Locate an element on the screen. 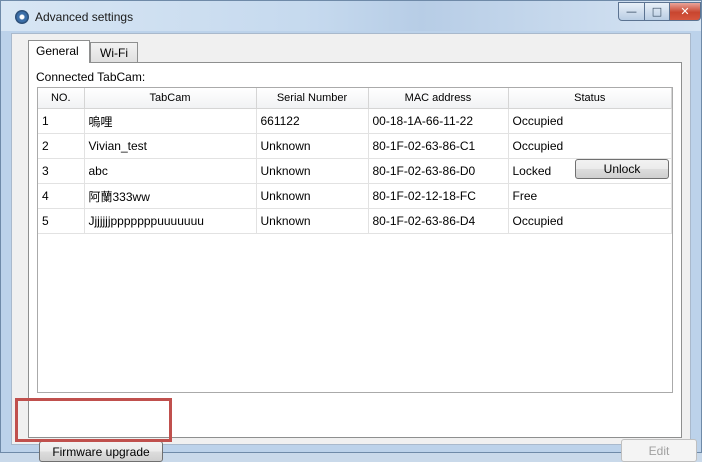 The width and height of the screenshot is (702, 462). cell-no: 3 is located at coordinates (61, 171).